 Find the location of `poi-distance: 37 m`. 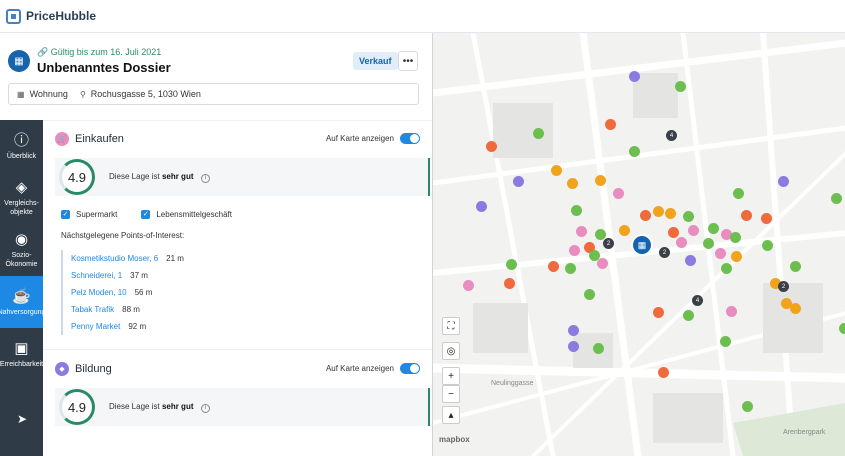

poi-distance: 37 m is located at coordinates (139, 275).